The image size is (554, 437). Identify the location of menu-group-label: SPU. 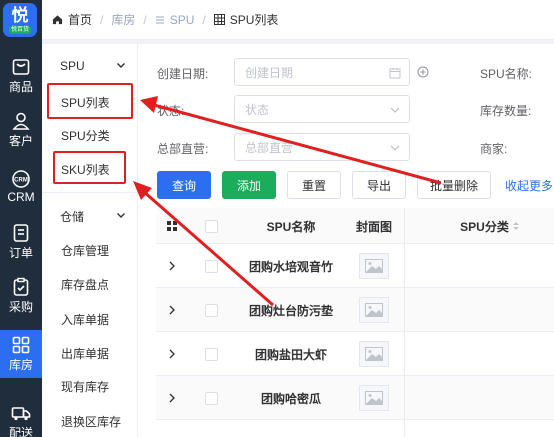
(72, 66).